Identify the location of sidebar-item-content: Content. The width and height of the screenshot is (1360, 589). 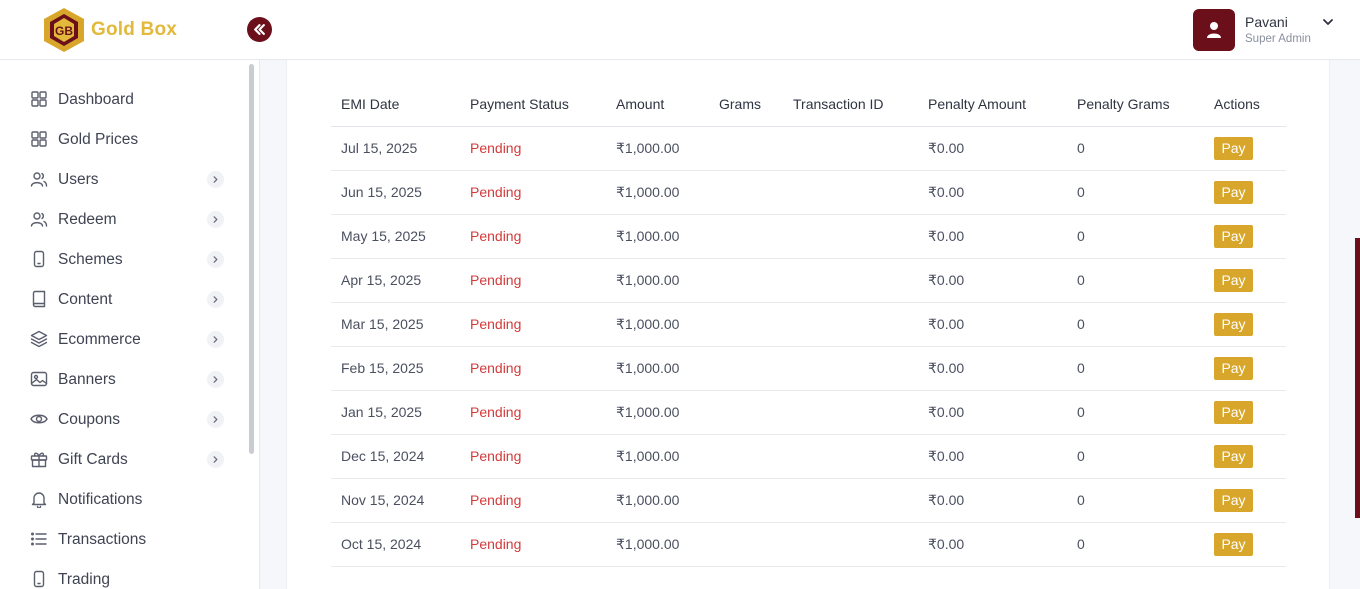
(120, 300).